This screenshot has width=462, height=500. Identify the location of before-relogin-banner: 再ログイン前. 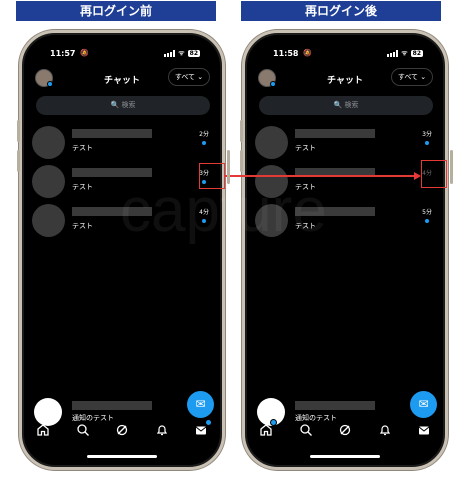
(116, 11).